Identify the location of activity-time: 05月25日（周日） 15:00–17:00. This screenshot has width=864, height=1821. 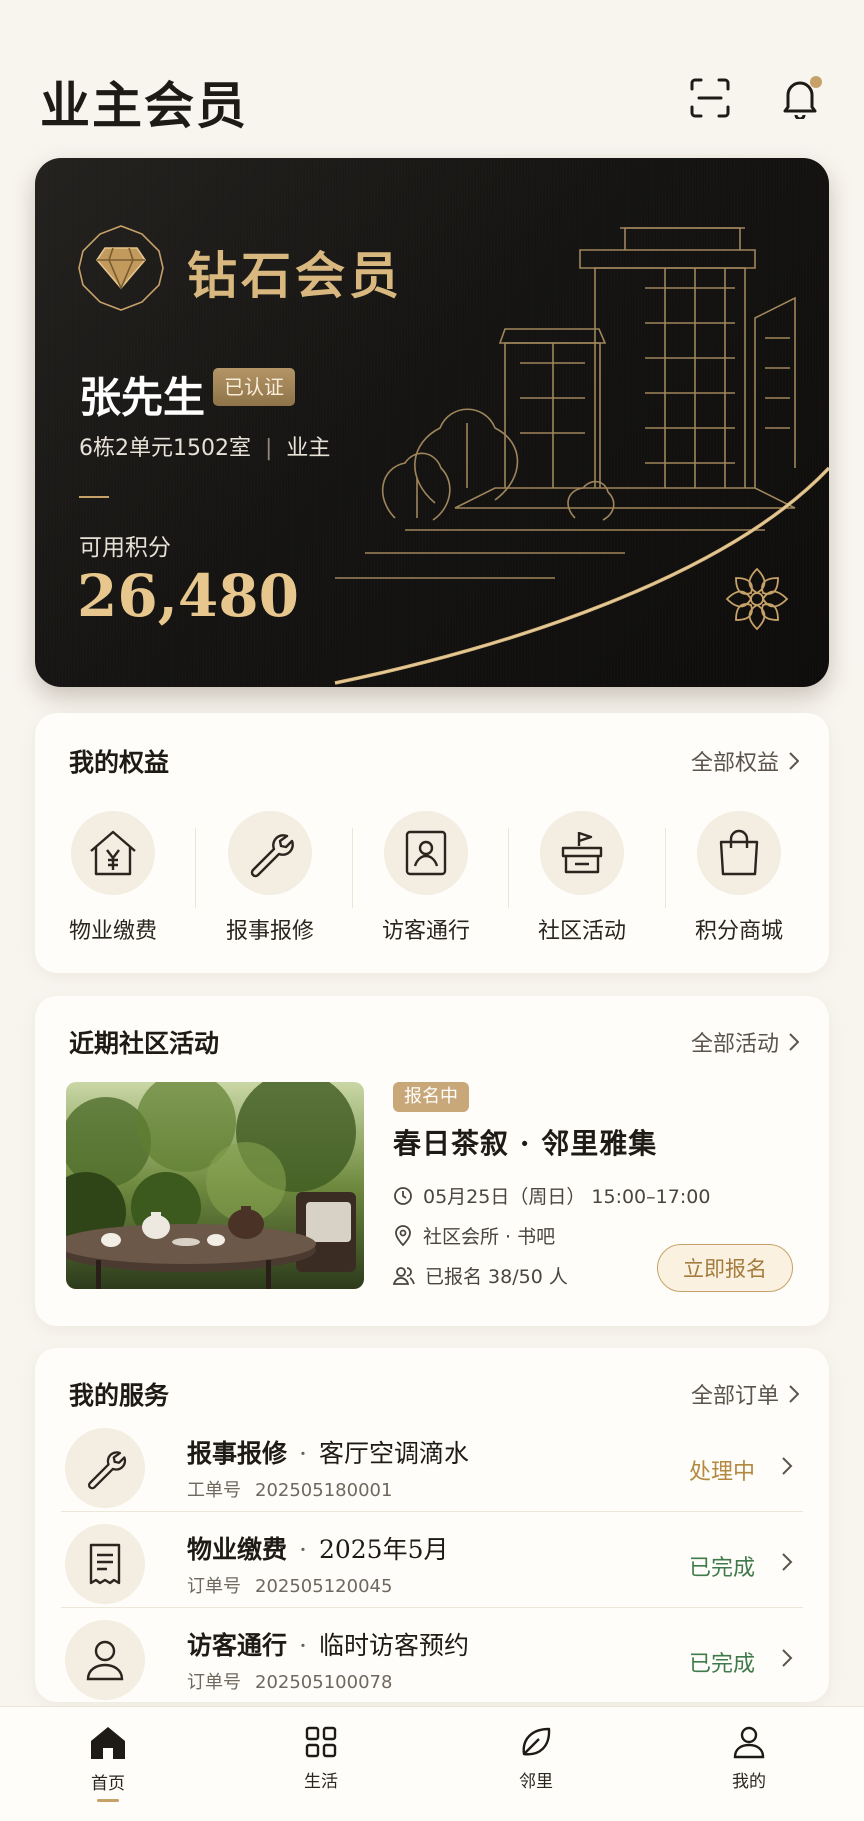
(551, 1195).